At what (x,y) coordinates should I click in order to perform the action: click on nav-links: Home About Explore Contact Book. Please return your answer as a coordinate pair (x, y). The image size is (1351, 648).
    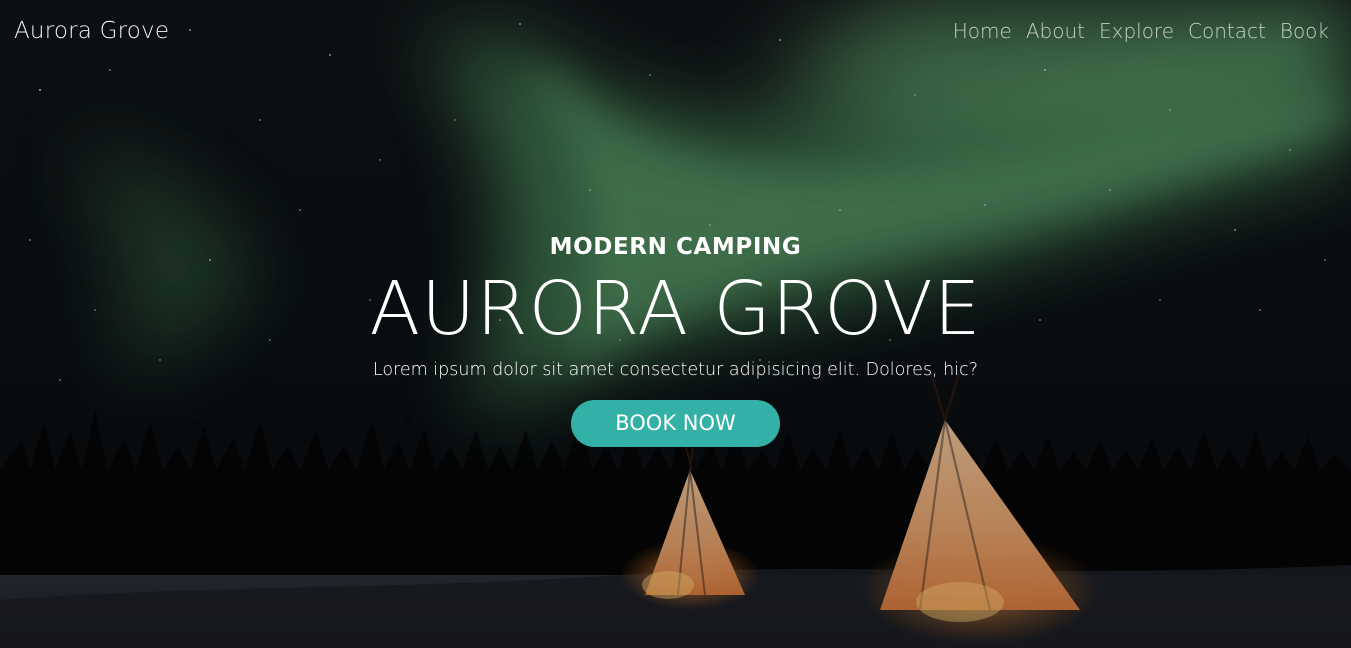
    Looking at the image, I should click on (1141, 31).